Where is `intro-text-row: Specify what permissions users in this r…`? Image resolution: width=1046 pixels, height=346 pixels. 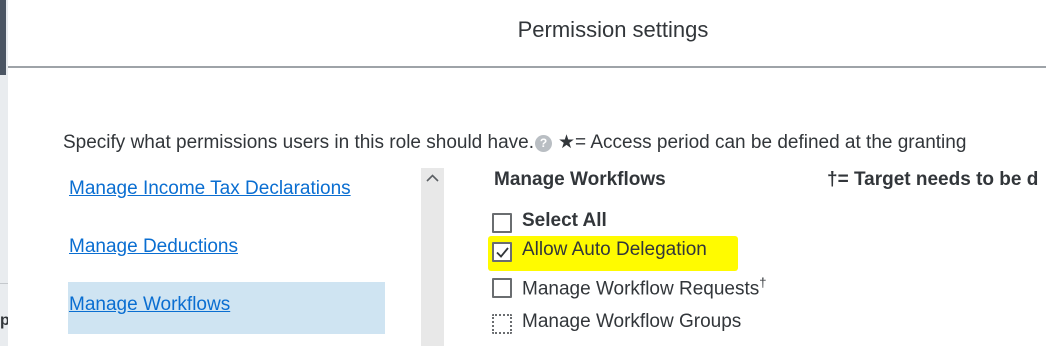
intro-text-row: Specify what permissions users in this r… is located at coordinates (514, 142).